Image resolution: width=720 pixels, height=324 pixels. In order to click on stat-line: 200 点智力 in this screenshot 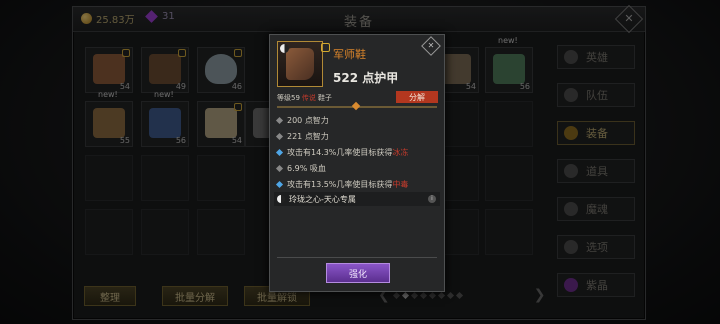, I will do `click(302, 120)`.